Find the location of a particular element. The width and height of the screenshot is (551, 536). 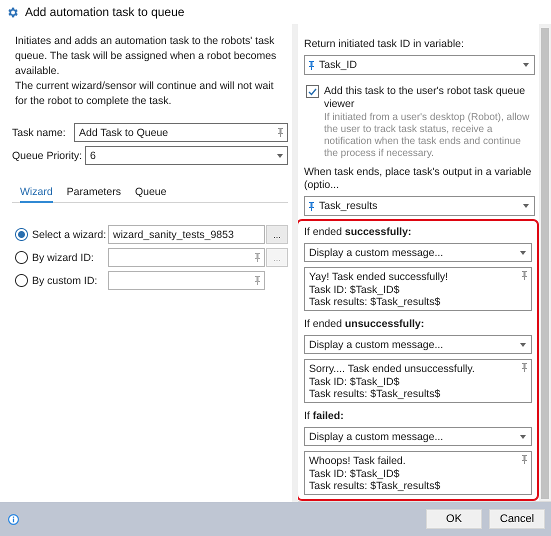

option-label: By wizard ID: is located at coordinates (63, 258).